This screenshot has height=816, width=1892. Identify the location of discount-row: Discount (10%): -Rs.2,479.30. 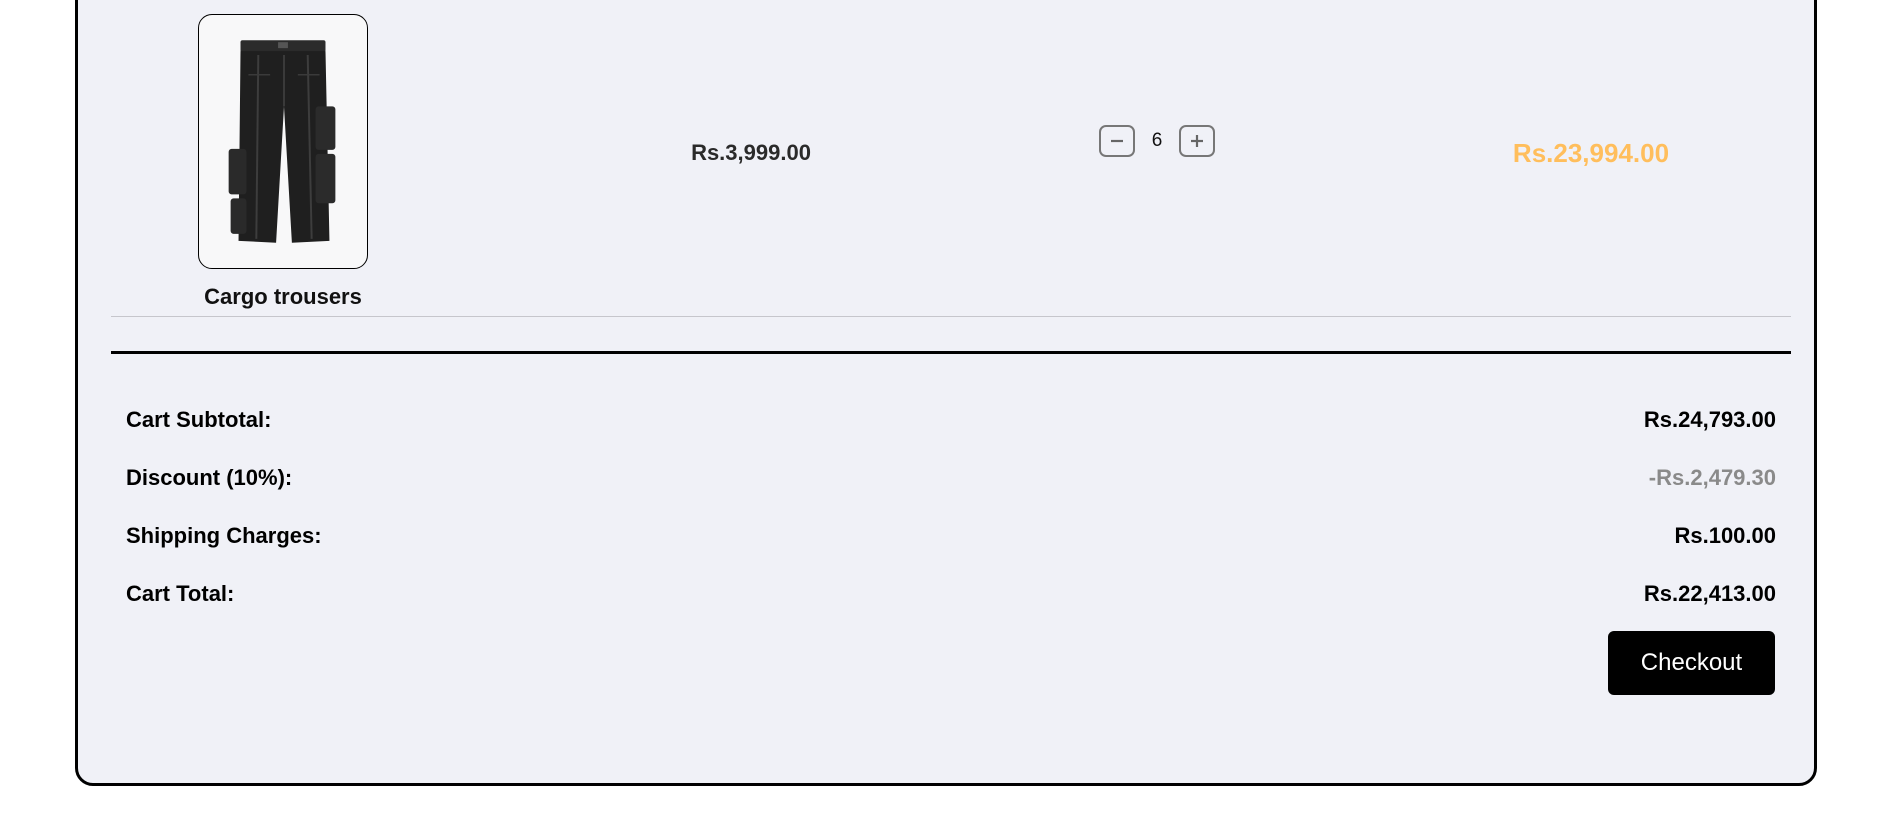
(951, 478).